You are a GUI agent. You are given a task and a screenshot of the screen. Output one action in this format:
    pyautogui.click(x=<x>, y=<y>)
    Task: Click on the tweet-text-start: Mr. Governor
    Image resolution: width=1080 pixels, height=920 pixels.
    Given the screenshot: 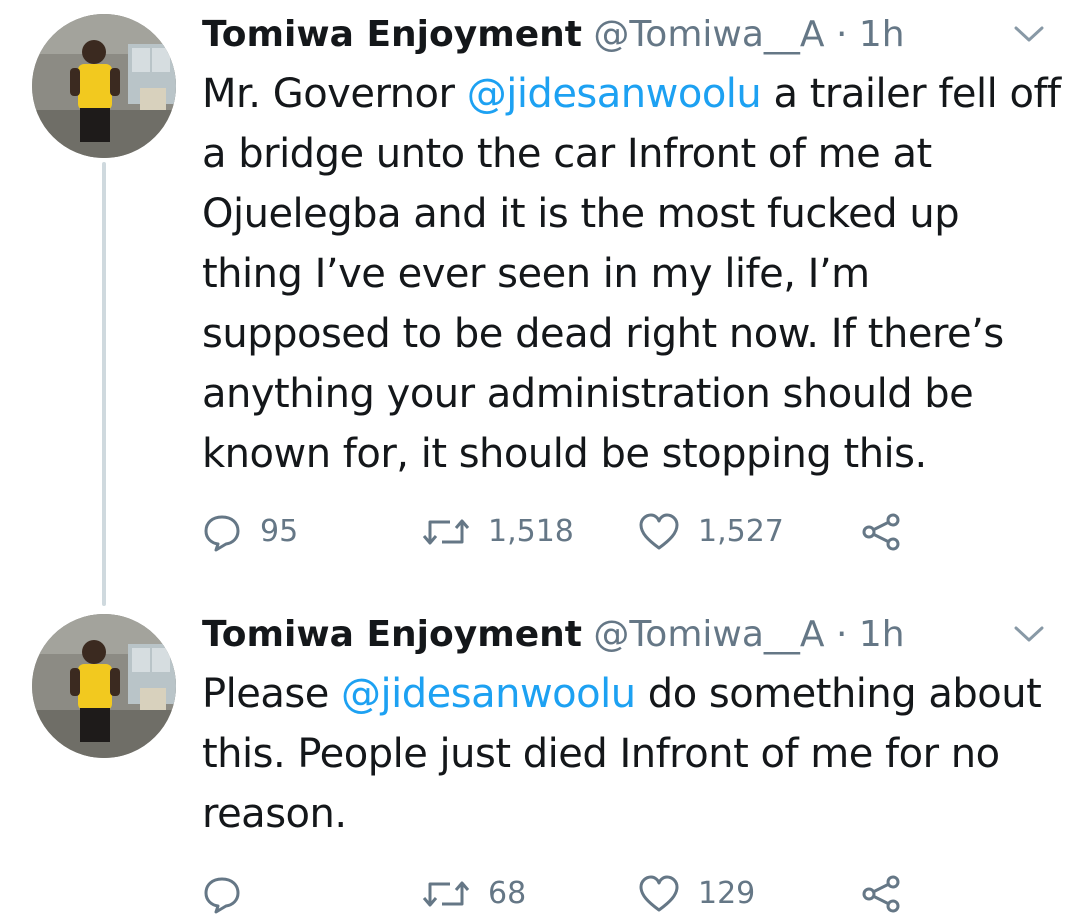 What is the action you would take?
    pyautogui.click(x=334, y=94)
    